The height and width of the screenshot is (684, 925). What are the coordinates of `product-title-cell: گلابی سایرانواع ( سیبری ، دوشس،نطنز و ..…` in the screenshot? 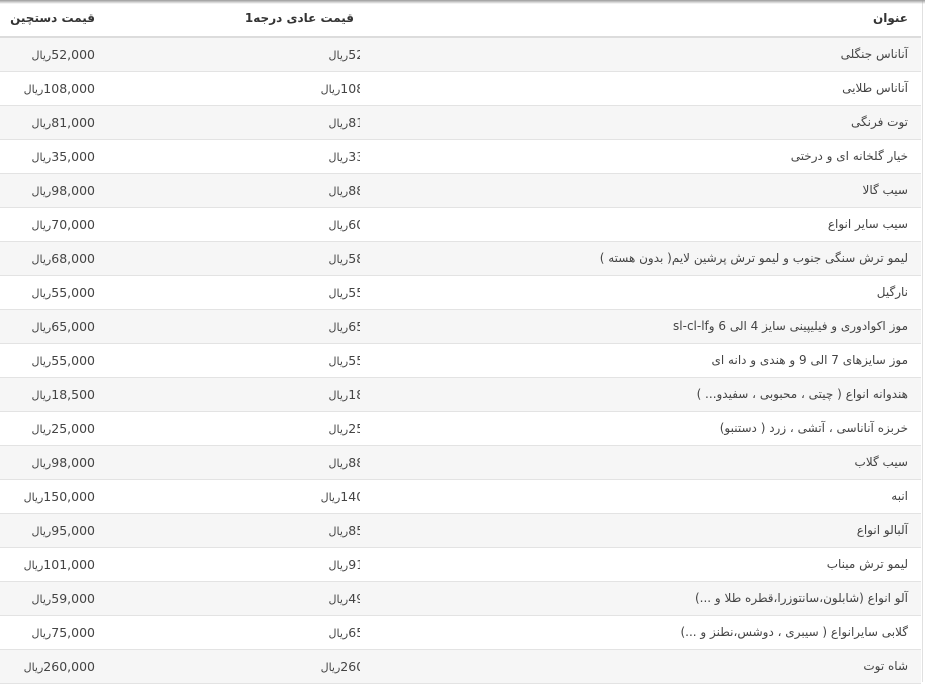 It's located at (640, 632).